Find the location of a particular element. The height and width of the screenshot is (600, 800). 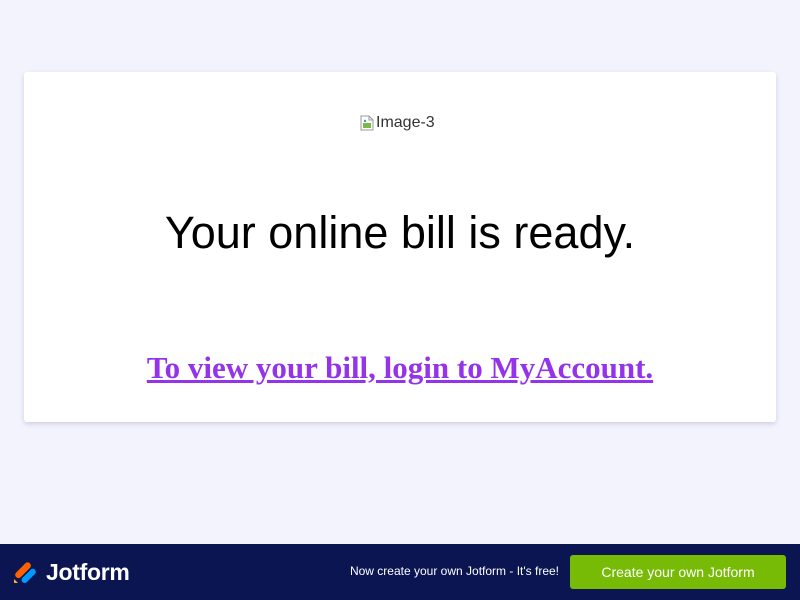

jotform-brand: Jotform is located at coordinates (71, 571).